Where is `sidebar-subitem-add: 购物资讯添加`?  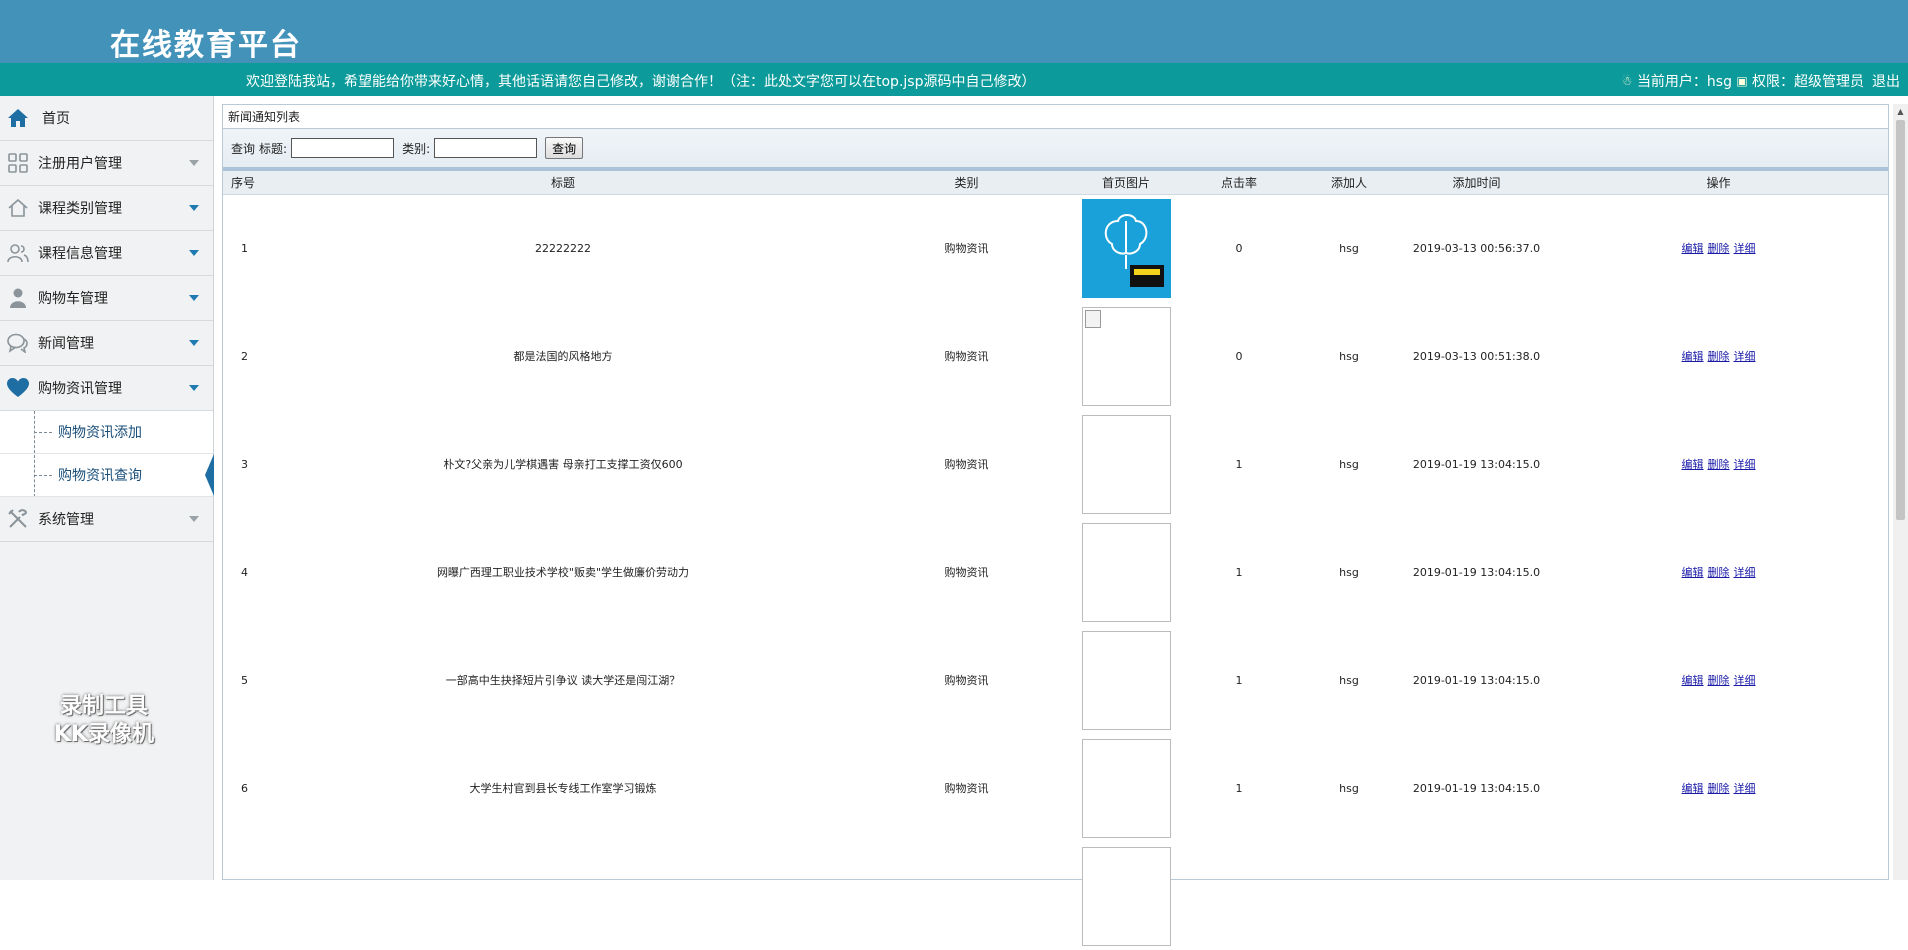
sidebar-subitem-add: 购物资讯添加 is located at coordinates (106, 432).